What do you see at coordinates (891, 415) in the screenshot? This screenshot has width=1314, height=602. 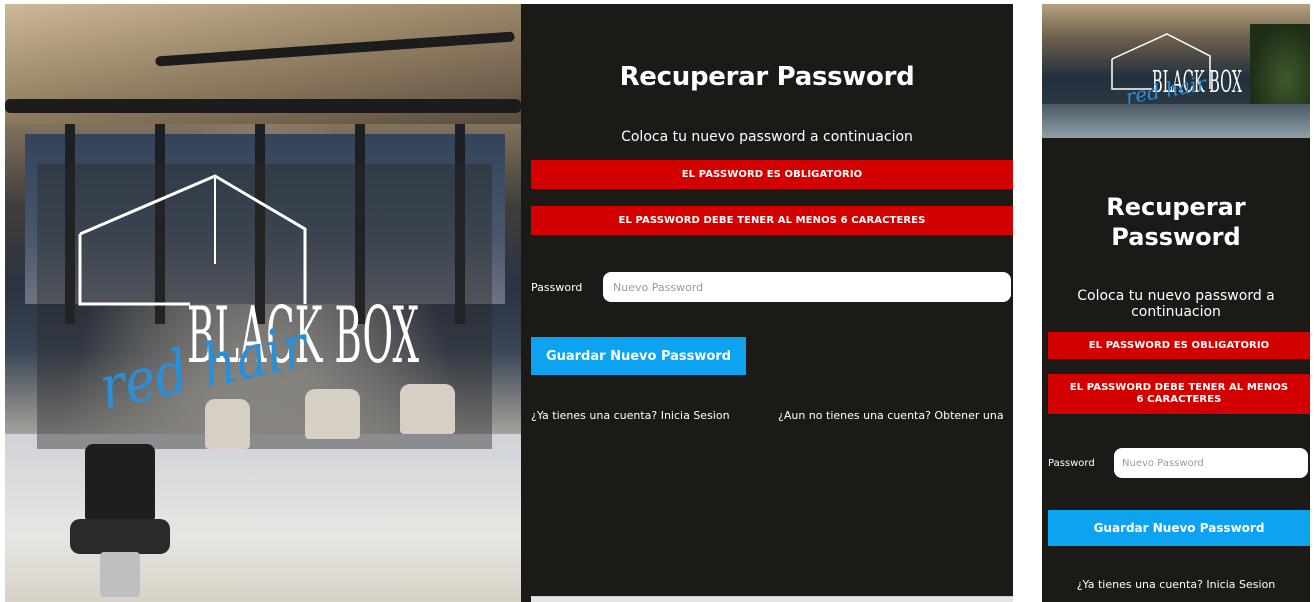 I see `register-link: ¿Aun no tienes una cuenta? Obtener una` at bounding box center [891, 415].